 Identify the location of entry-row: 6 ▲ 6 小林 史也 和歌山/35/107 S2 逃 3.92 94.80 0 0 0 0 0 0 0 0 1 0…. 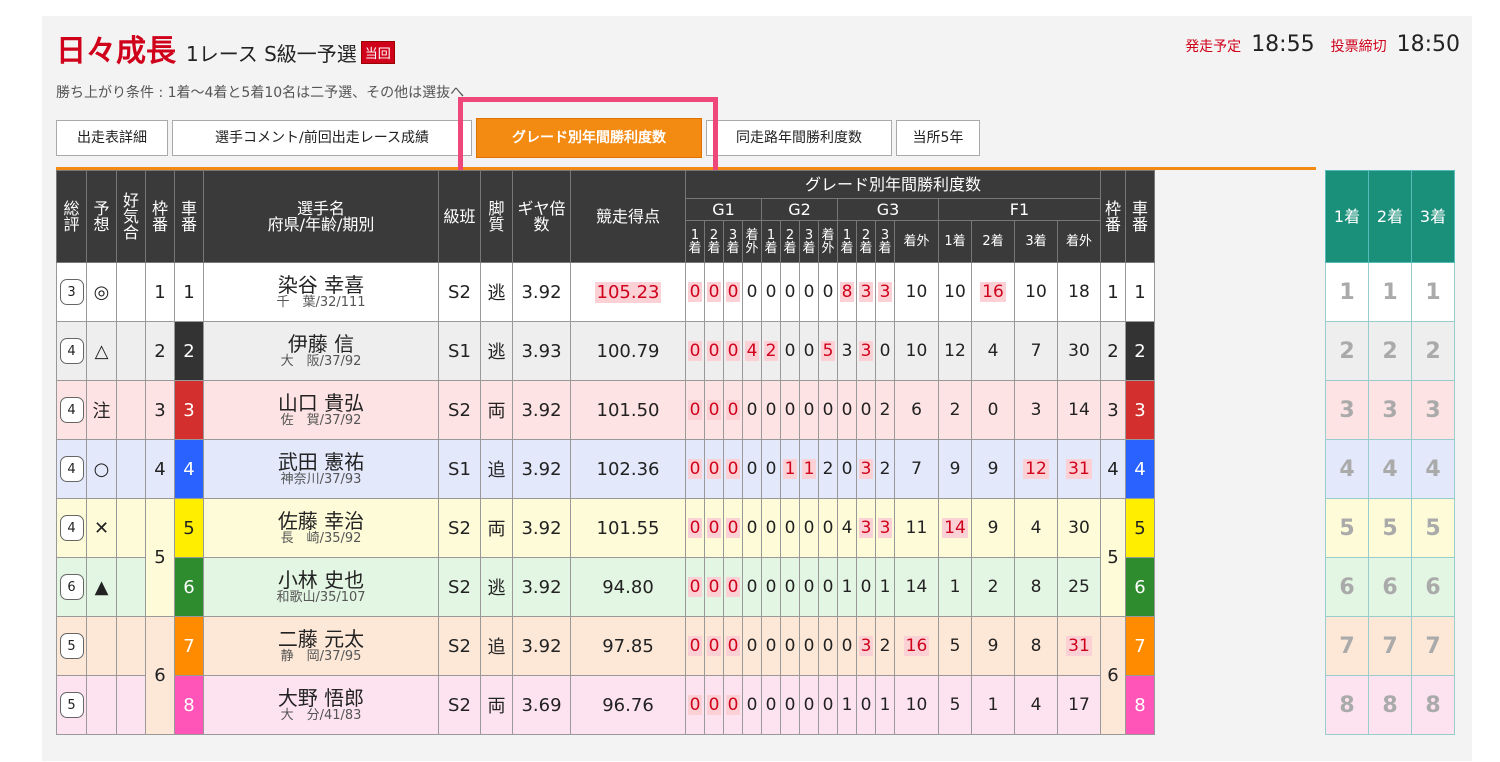
(605, 587).